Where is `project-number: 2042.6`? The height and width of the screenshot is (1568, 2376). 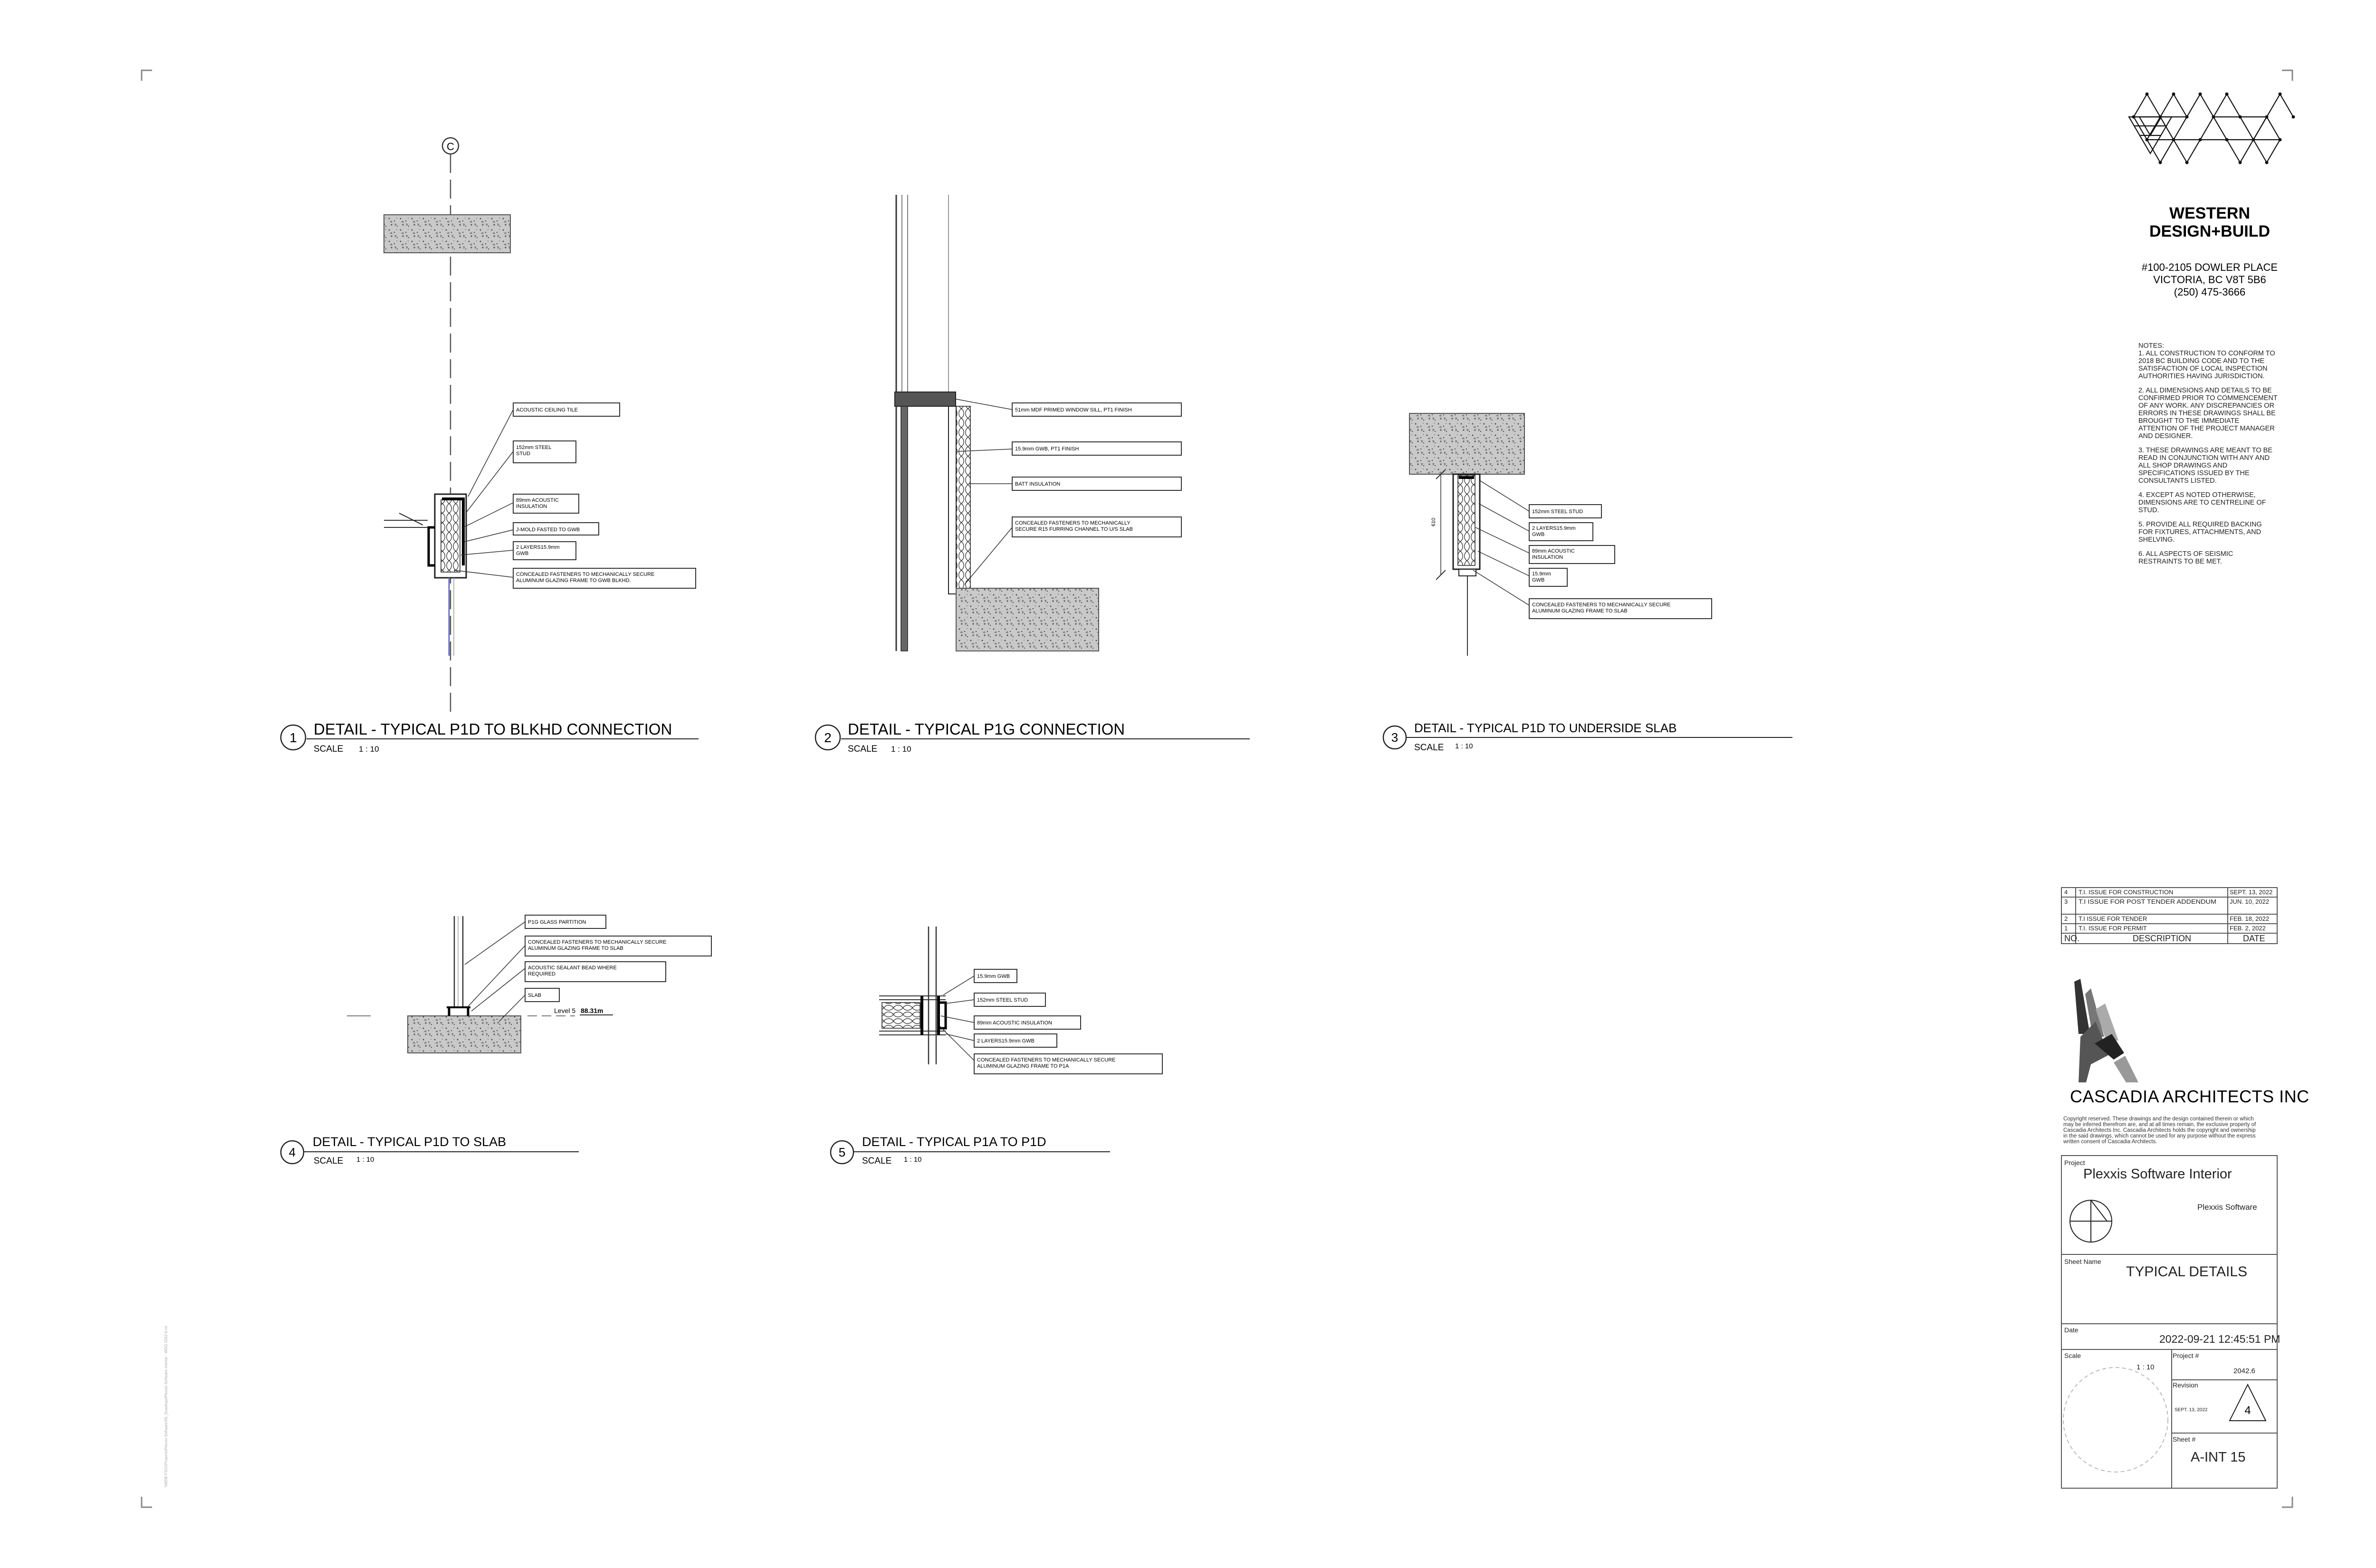
project-number: 2042.6 is located at coordinates (2244, 1371).